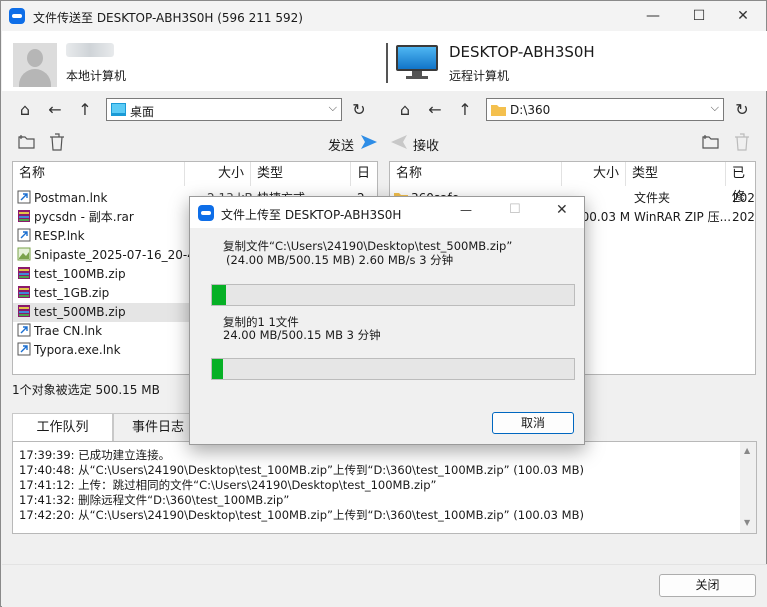 Image resolution: width=767 pixels, height=607 pixels. I want to click on cancel-button: 取消, so click(533, 423).